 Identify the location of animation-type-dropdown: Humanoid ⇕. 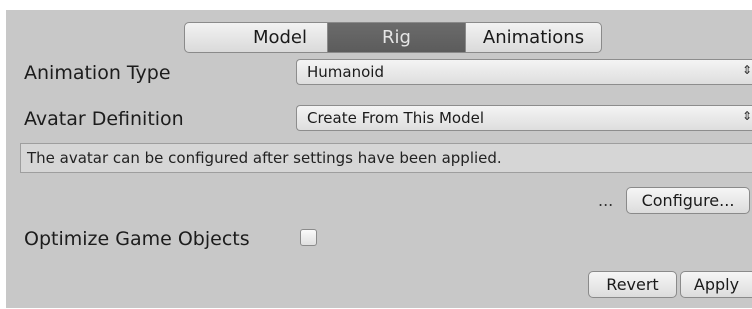
(524, 72).